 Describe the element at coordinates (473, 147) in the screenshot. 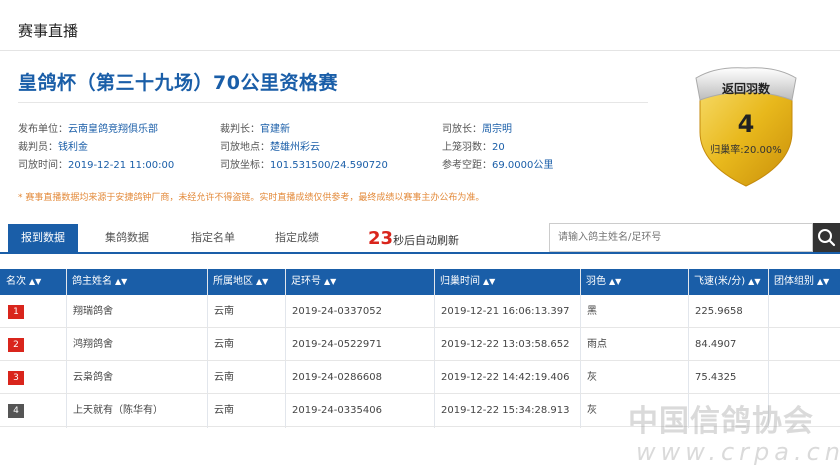

I see `info-birds: 上笼羽数：20` at that location.